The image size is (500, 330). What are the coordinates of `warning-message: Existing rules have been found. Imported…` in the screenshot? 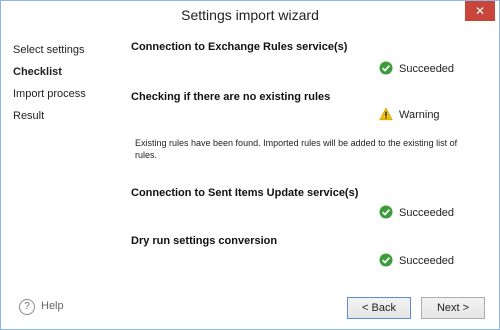 It's located at (296, 149).